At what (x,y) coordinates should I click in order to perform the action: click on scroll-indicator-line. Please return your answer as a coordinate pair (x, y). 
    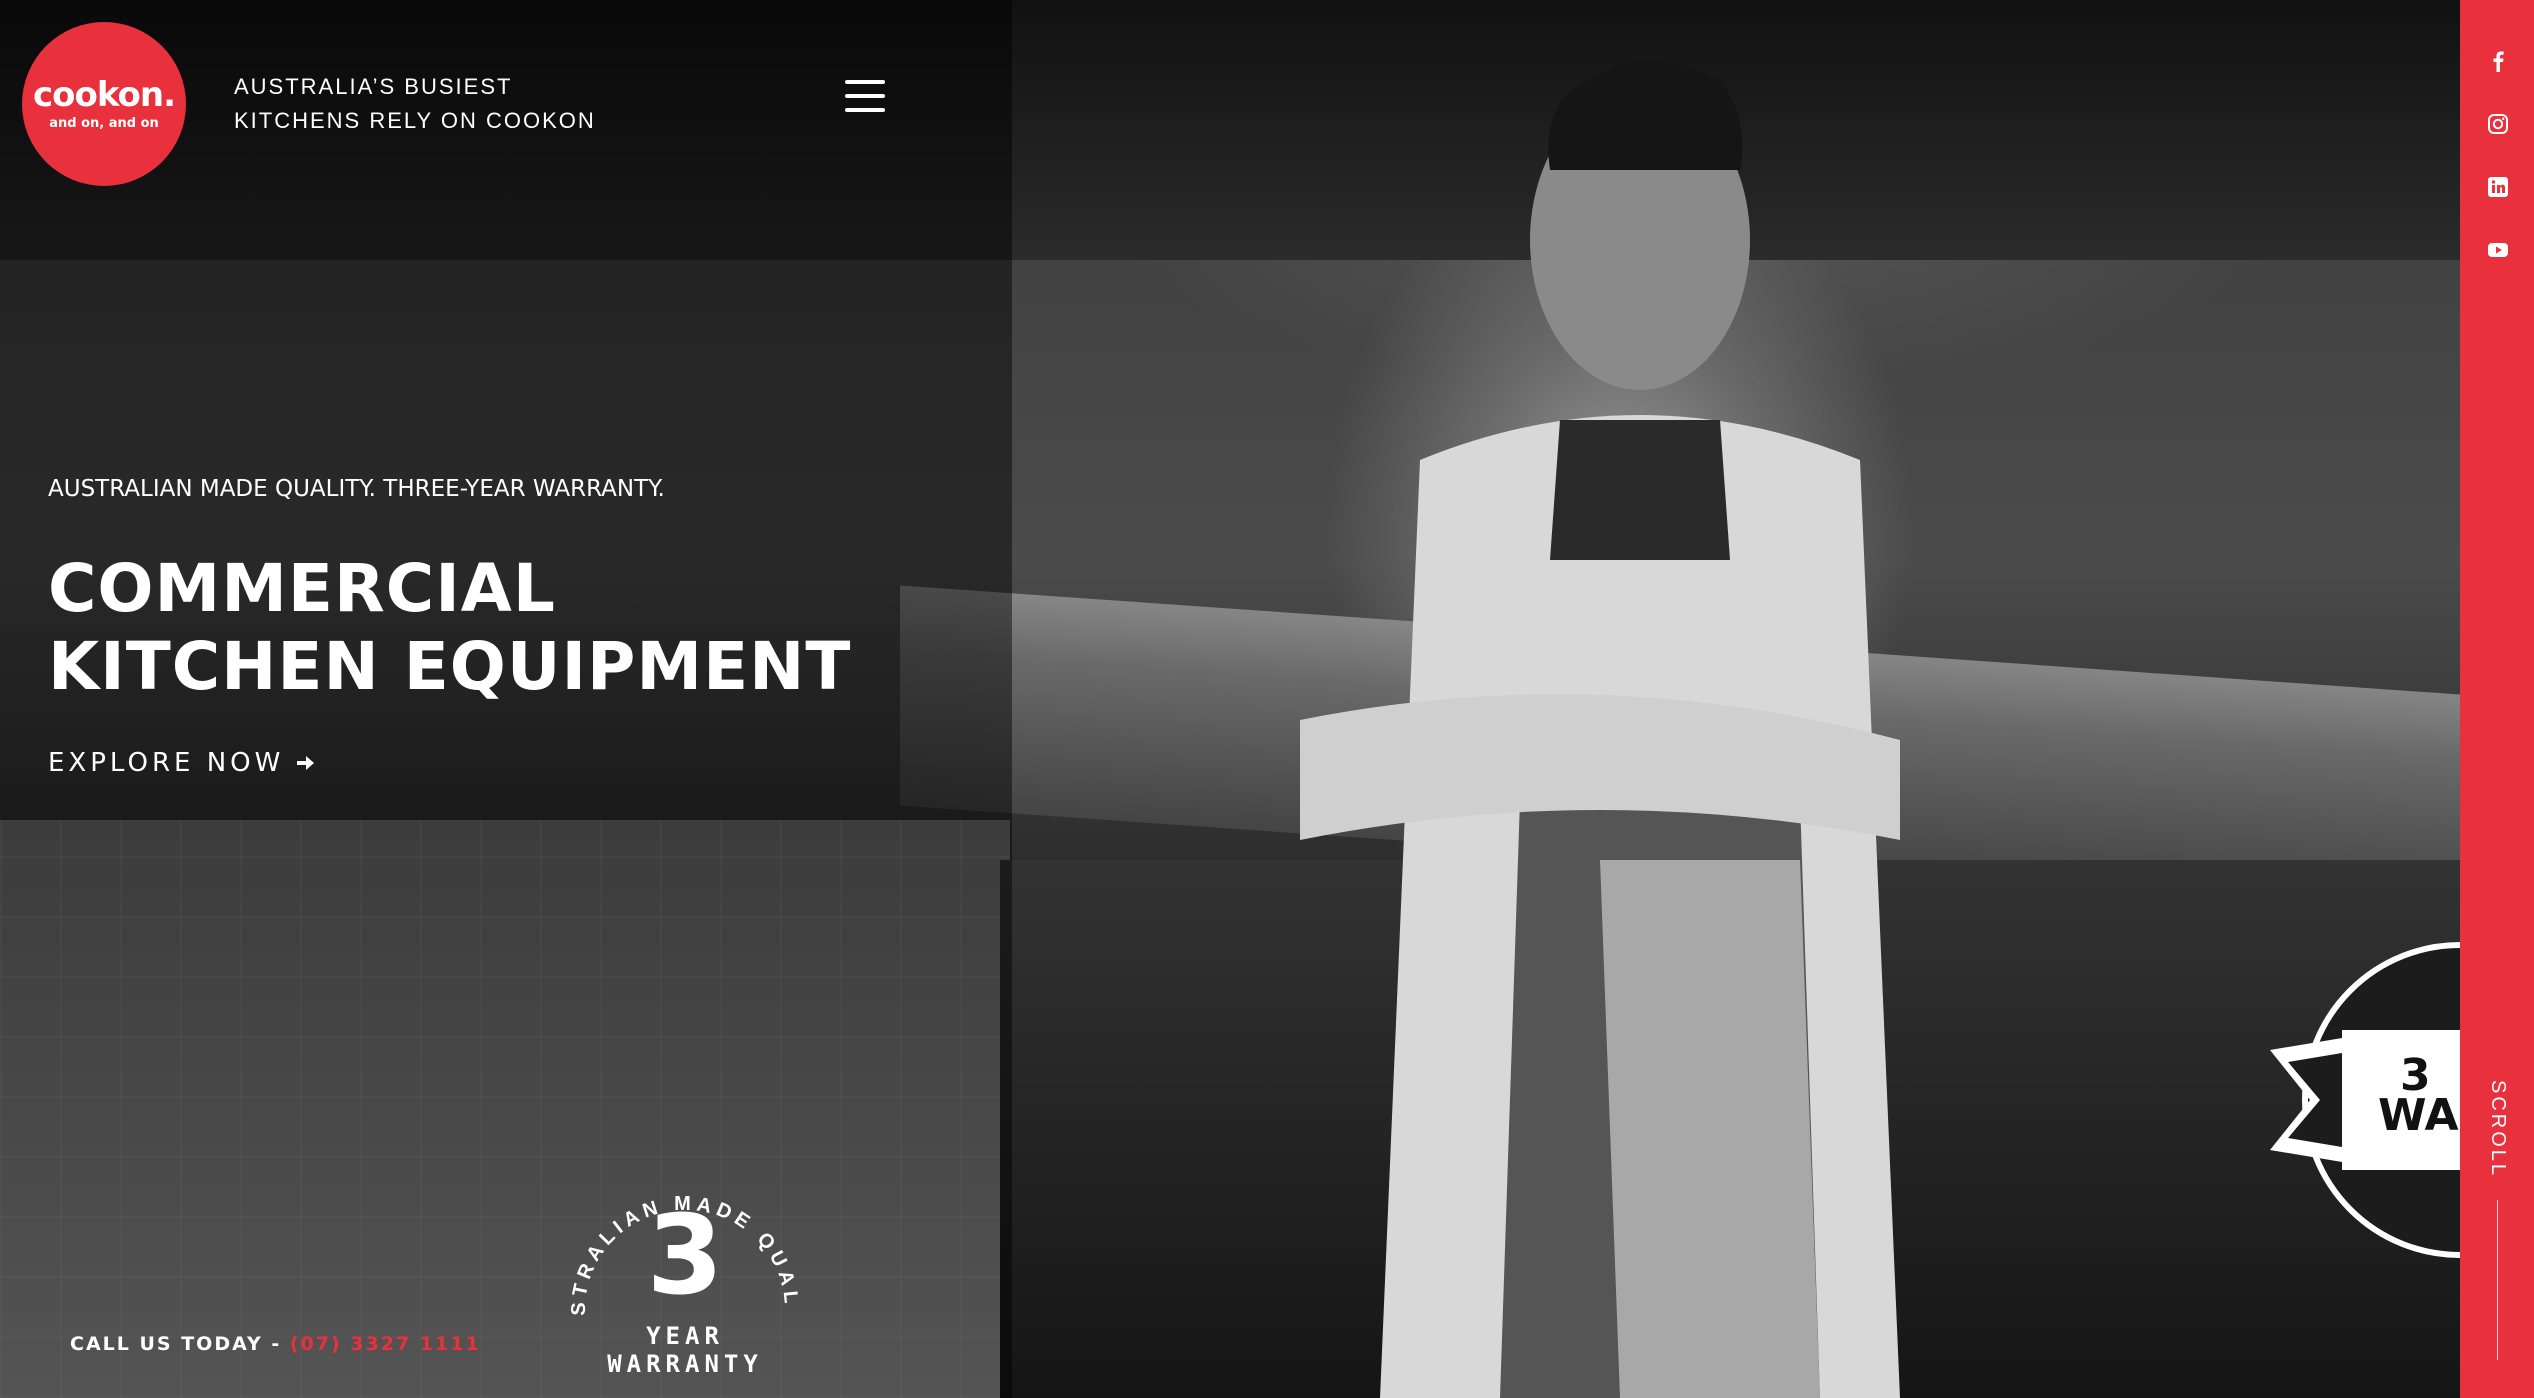
    Looking at the image, I should click on (2497, 1280).